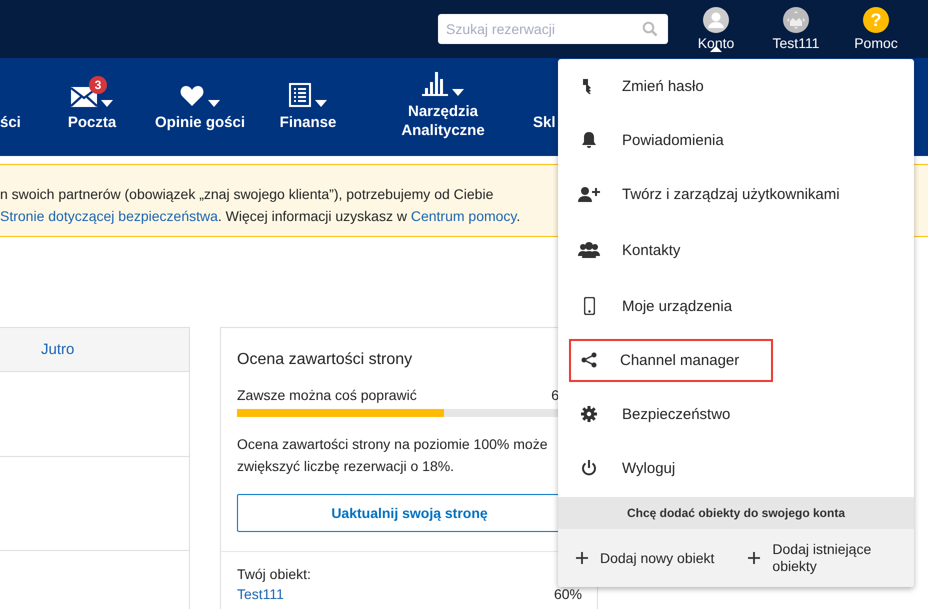  What do you see at coordinates (650, 29) in the screenshot?
I see `search-icon` at bounding box center [650, 29].